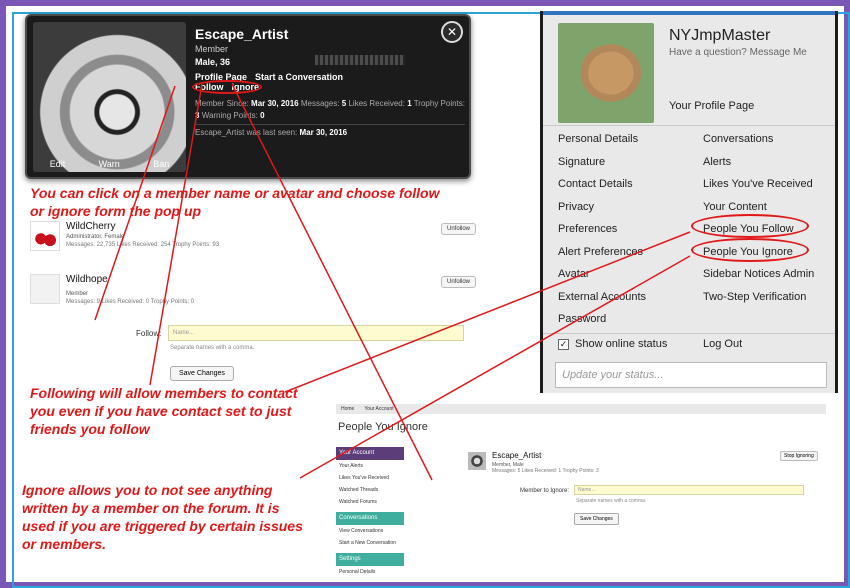 The width and height of the screenshot is (850, 588). What do you see at coordinates (758, 139) in the screenshot?
I see `menu-conversations: Conversations` at bounding box center [758, 139].